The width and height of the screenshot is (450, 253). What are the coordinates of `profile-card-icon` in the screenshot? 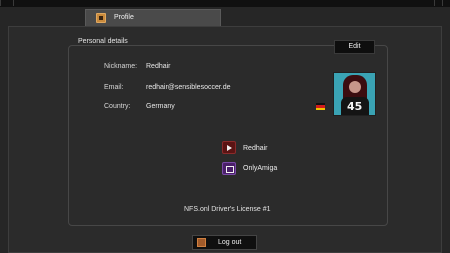 It's located at (101, 18).